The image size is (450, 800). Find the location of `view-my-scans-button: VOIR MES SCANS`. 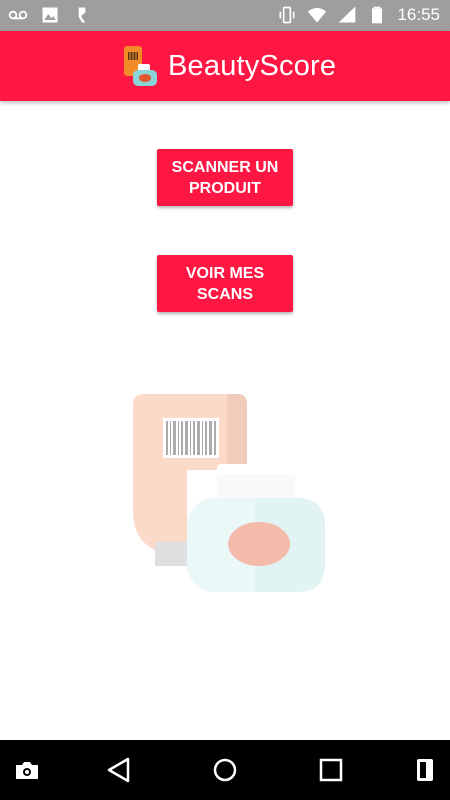

view-my-scans-button: VOIR MES SCANS is located at coordinates (225, 283).